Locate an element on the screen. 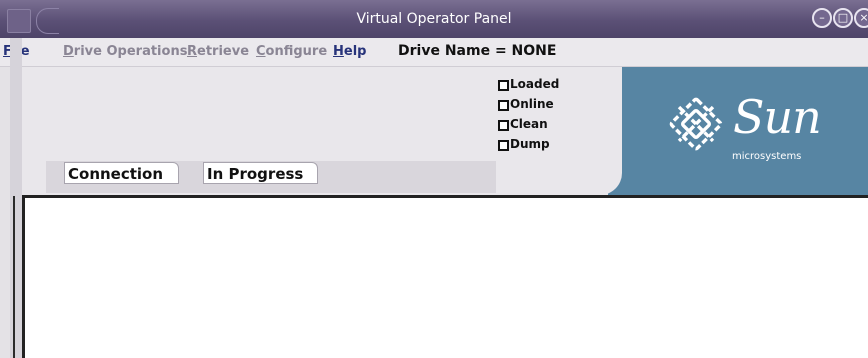  clean-checkbox is located at coordinates (503, 125).